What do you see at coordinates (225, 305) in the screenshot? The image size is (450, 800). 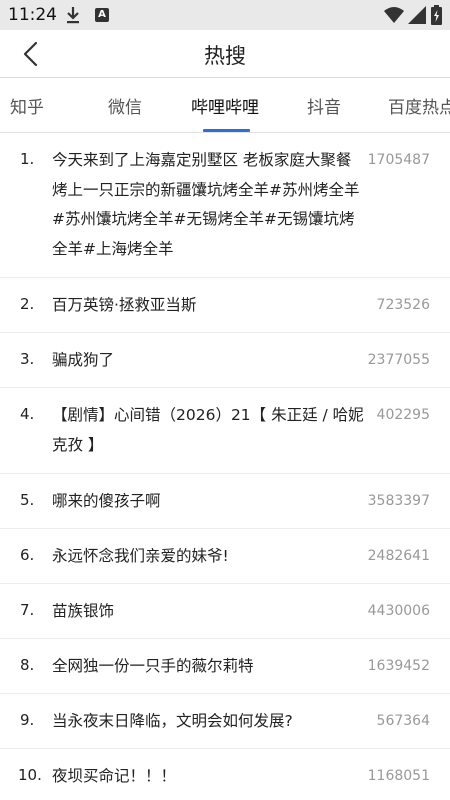 I see `list-item: 2. 百万英镑·拯救亚当斯 723526` at bounding box center [225, 305].